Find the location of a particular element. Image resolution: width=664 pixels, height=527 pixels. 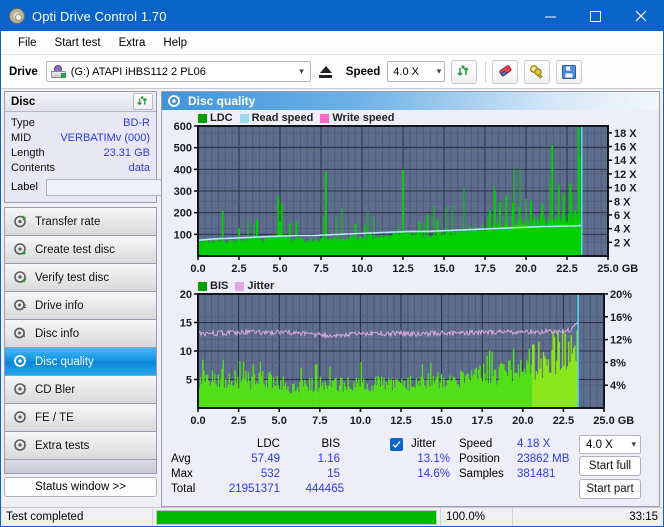

status-message: Test completed is located at coordinates (77, 517).